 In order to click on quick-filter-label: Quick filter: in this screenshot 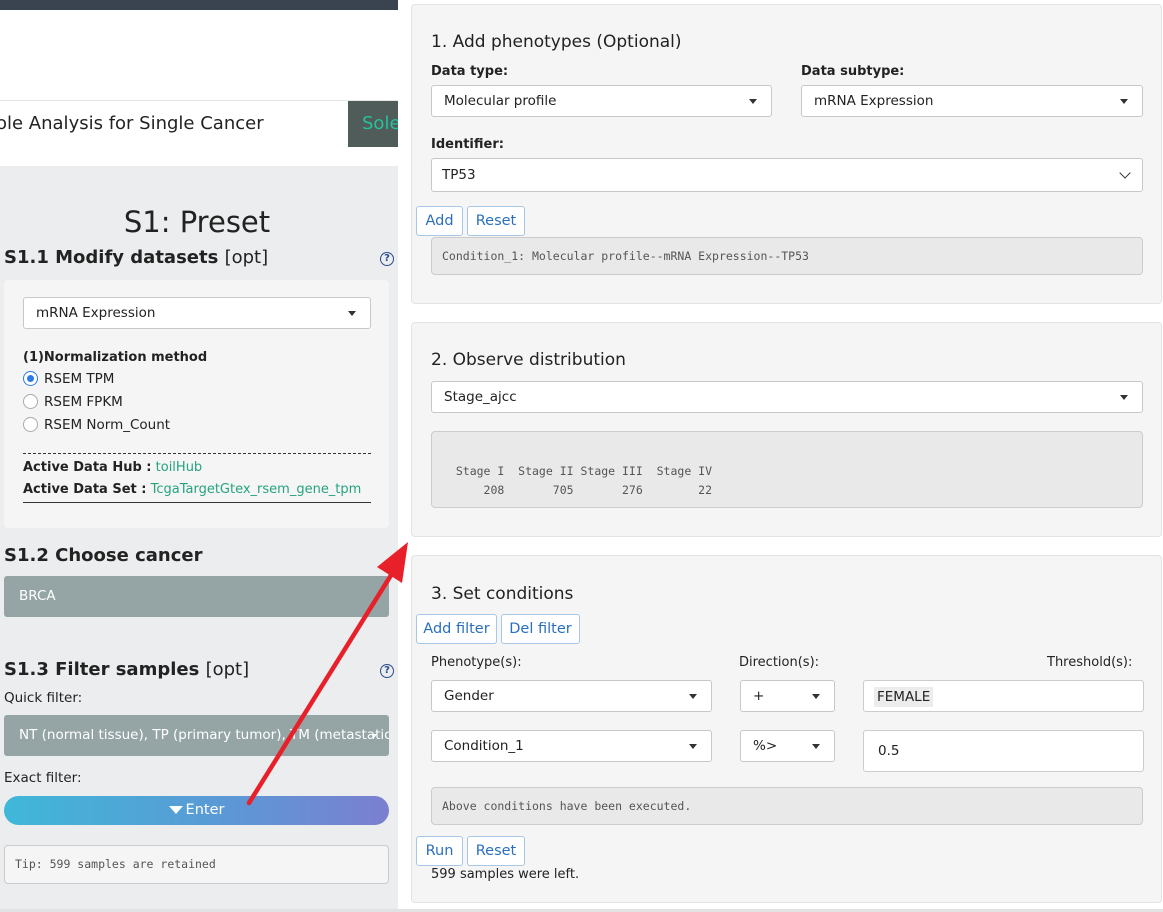, I will do `click(43, 698)`.